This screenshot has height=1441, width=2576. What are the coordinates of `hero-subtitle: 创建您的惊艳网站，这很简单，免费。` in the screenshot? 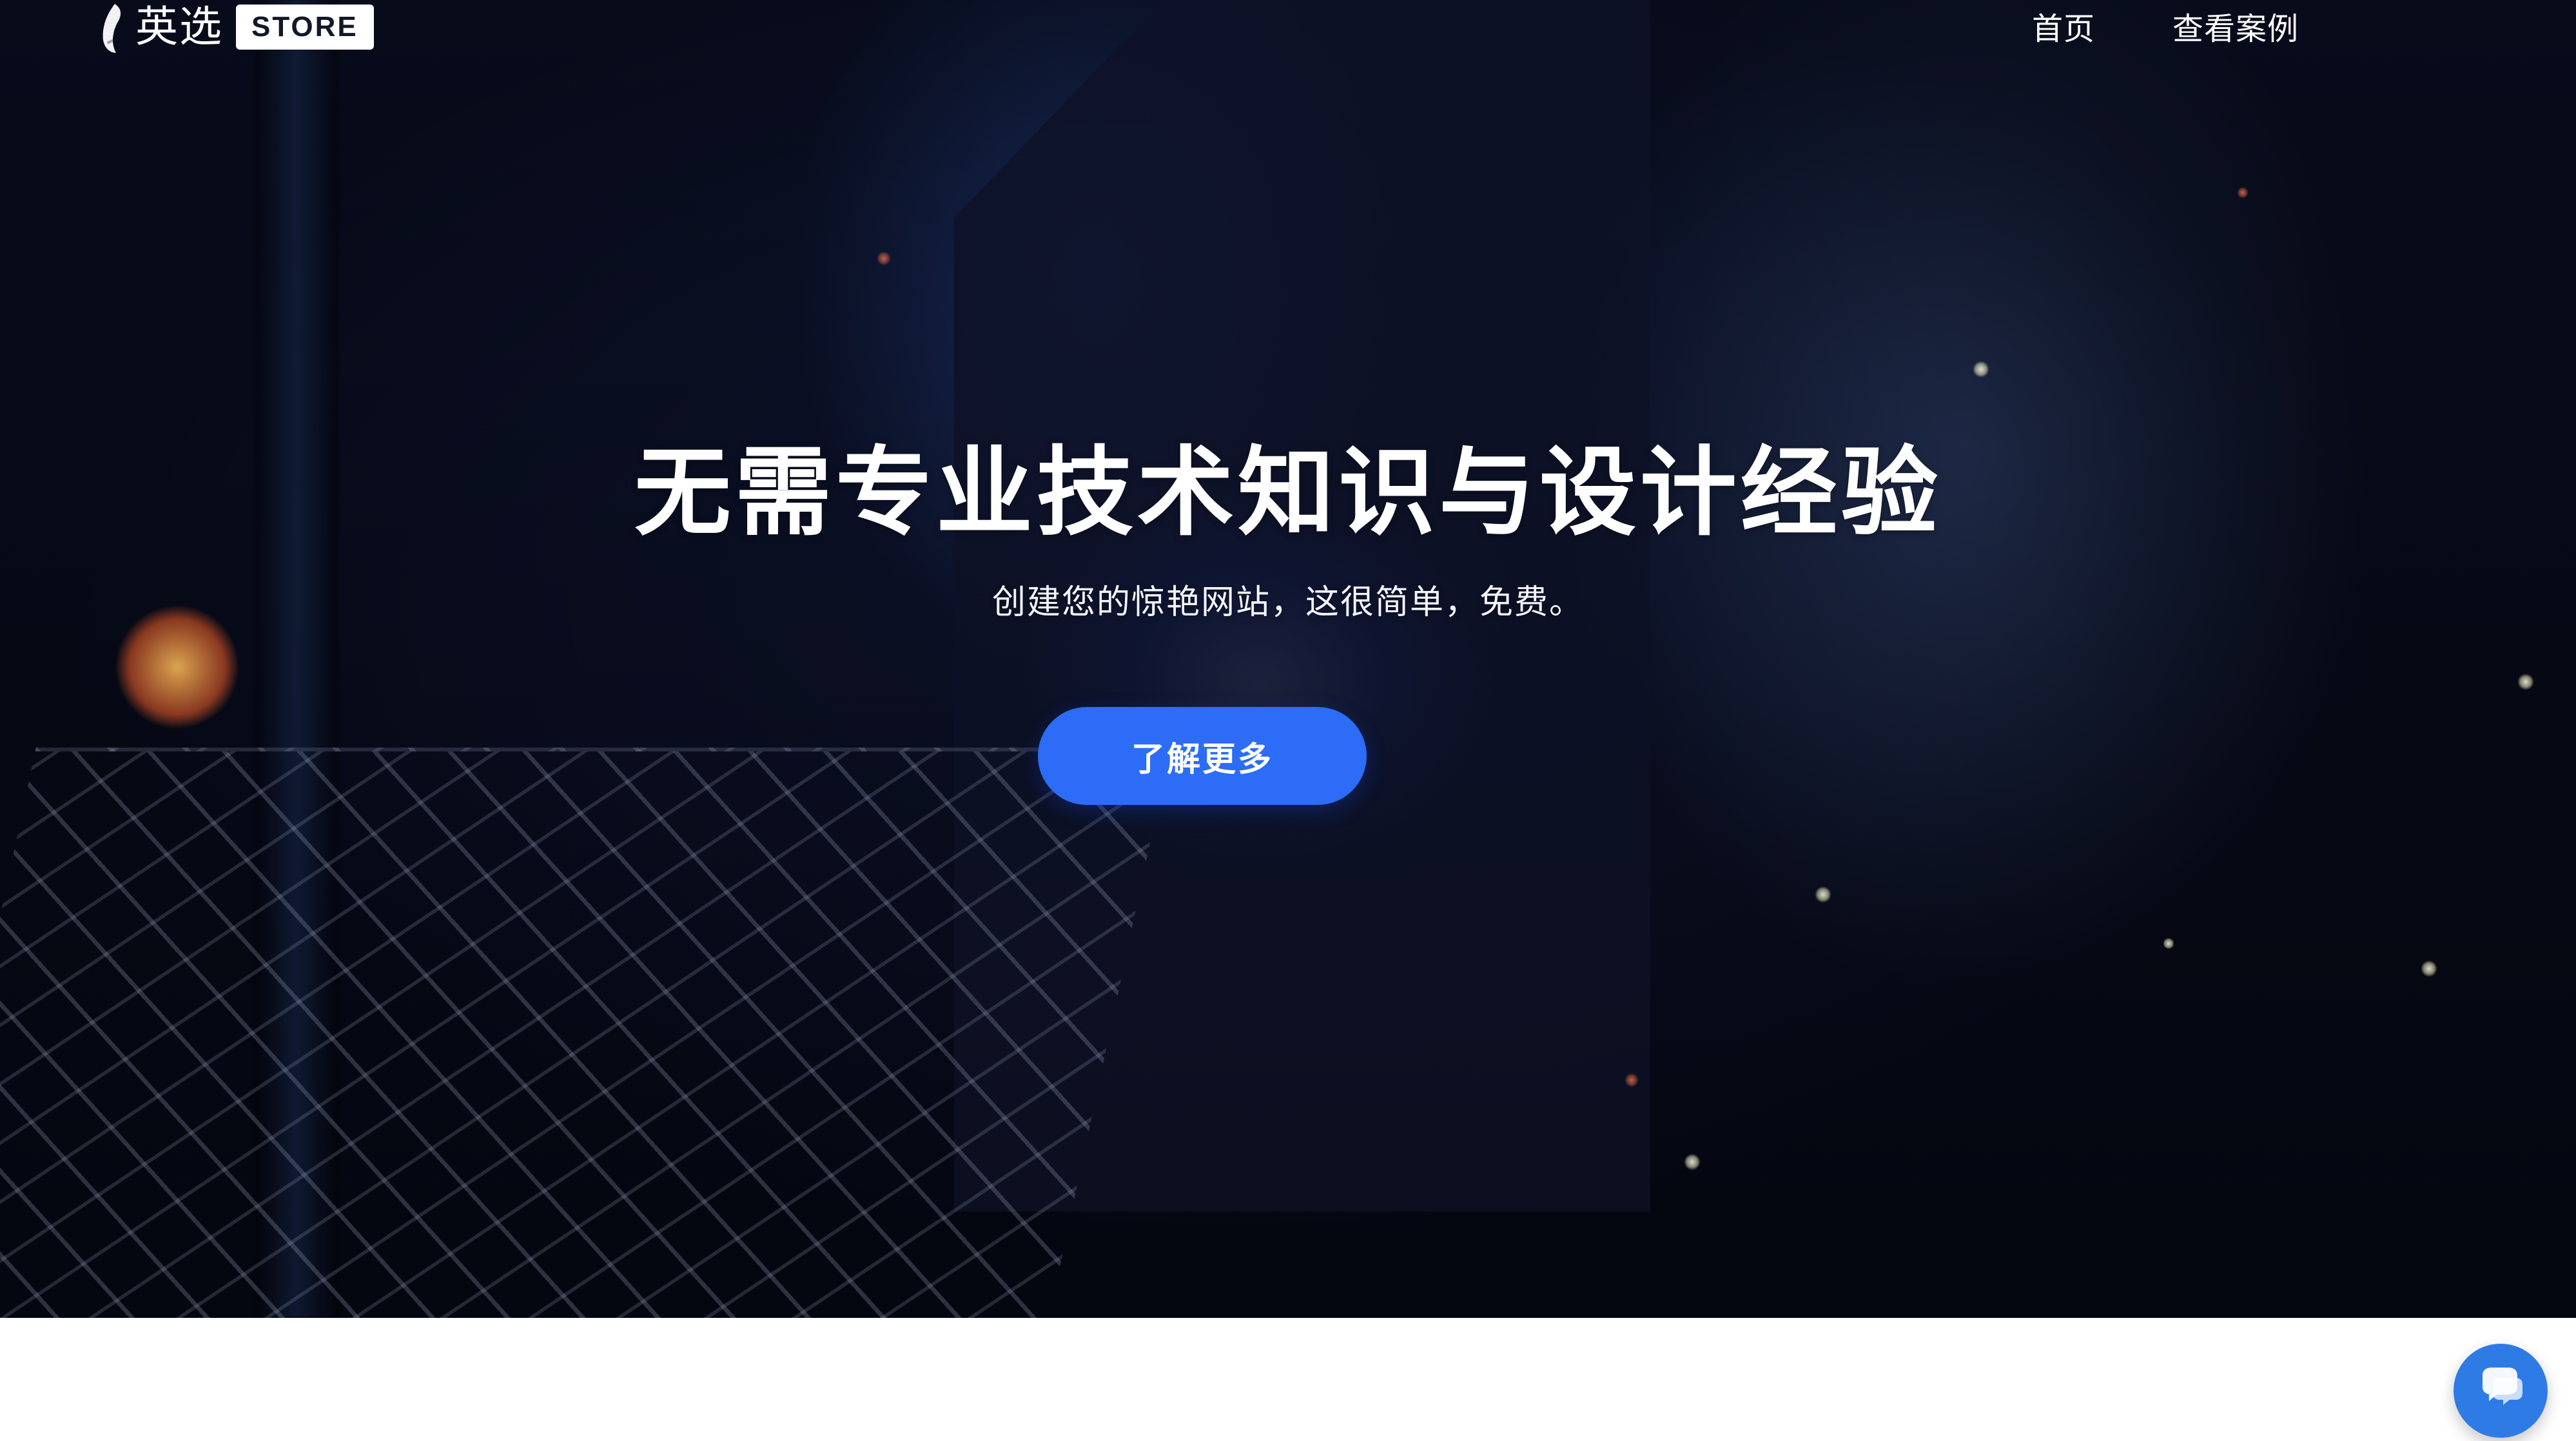 It's located at (1287, 602).